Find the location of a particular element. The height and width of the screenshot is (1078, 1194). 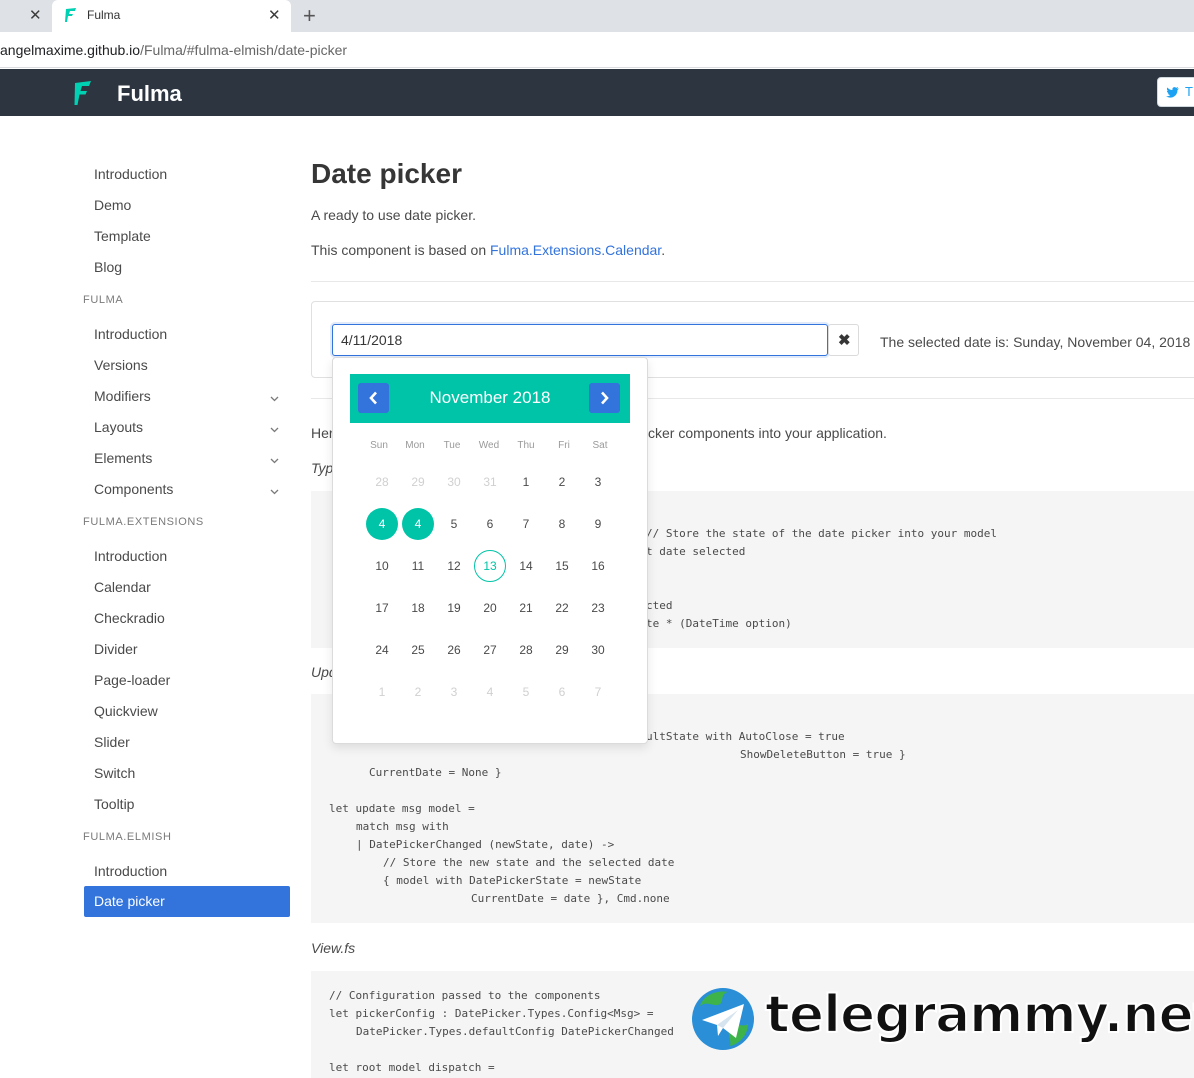

sidebar-item-label: Date picker is located at coordinates (129, 901).